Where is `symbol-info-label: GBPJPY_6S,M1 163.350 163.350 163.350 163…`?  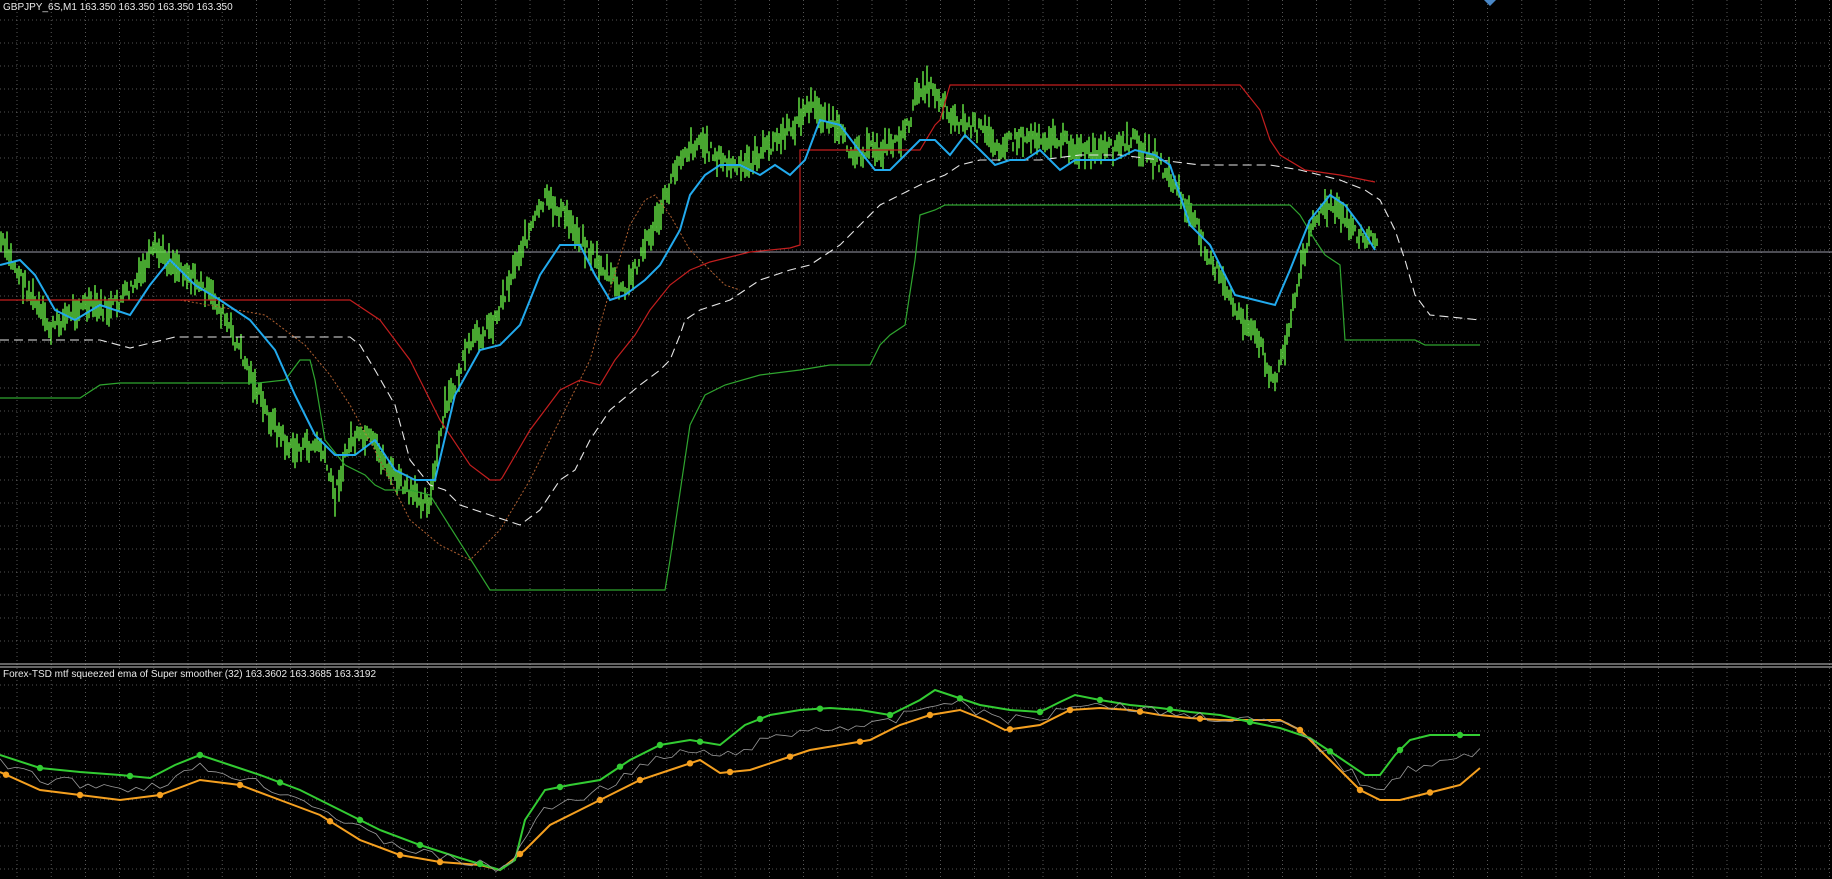
symbol-info-label: GBPJPY_6S,M1 163.350 163.350 163.350 163… is located at coordinates (118, 7).